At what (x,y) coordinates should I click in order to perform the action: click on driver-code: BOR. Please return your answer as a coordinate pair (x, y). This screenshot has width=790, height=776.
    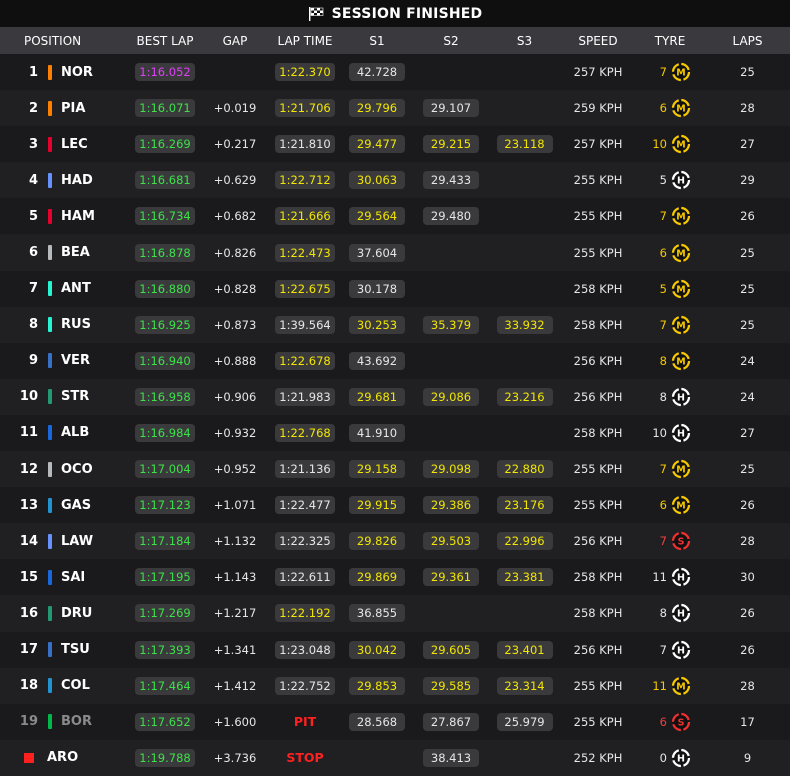
    Looking at the image, I should click on (76, 721).